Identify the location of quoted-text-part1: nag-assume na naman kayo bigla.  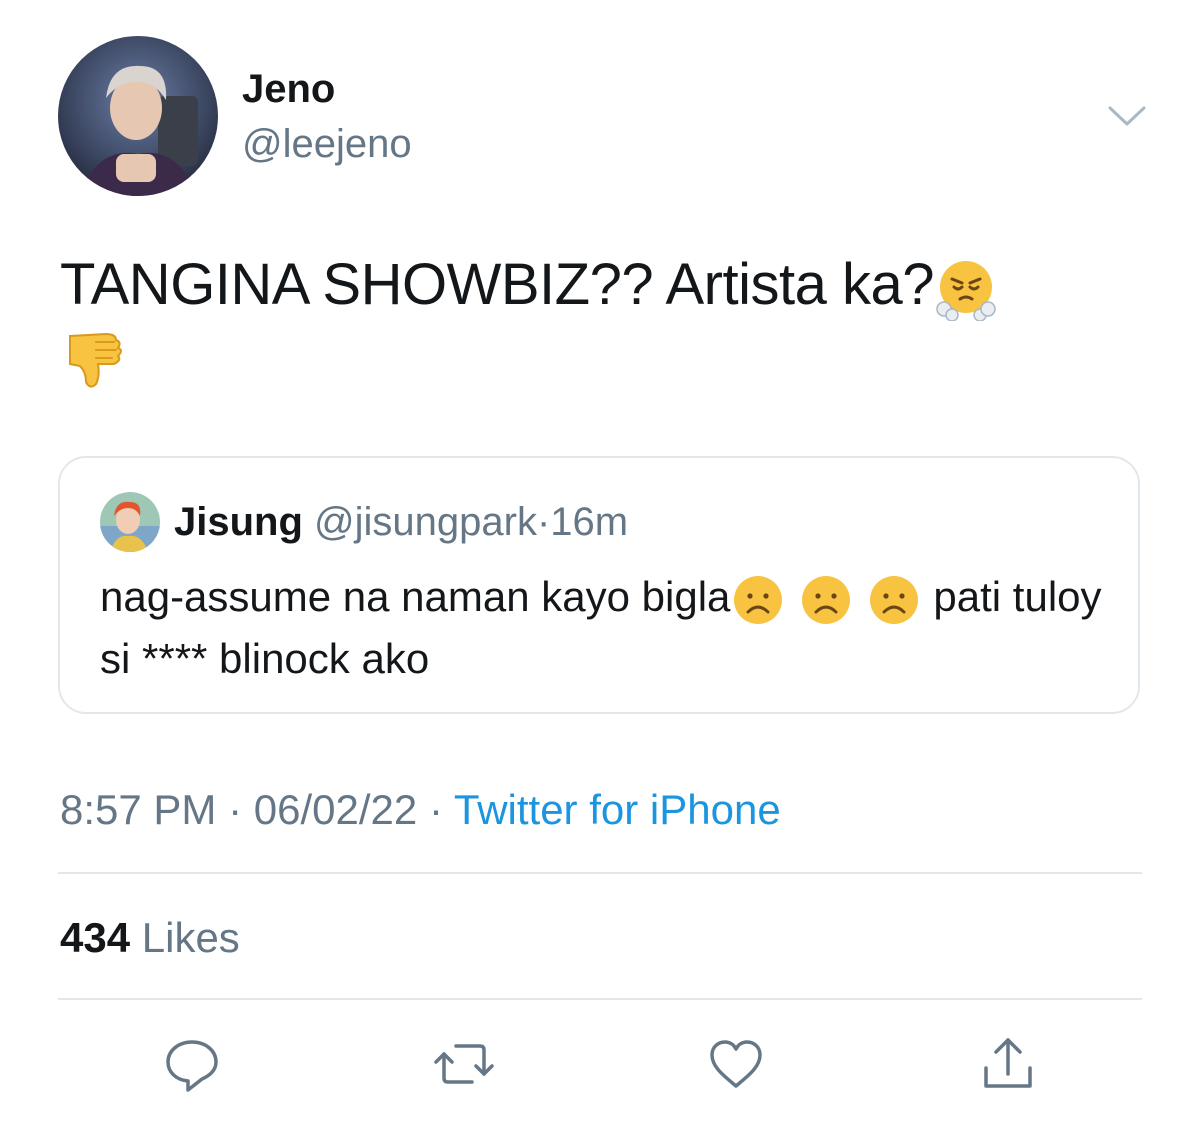
(415, 596).